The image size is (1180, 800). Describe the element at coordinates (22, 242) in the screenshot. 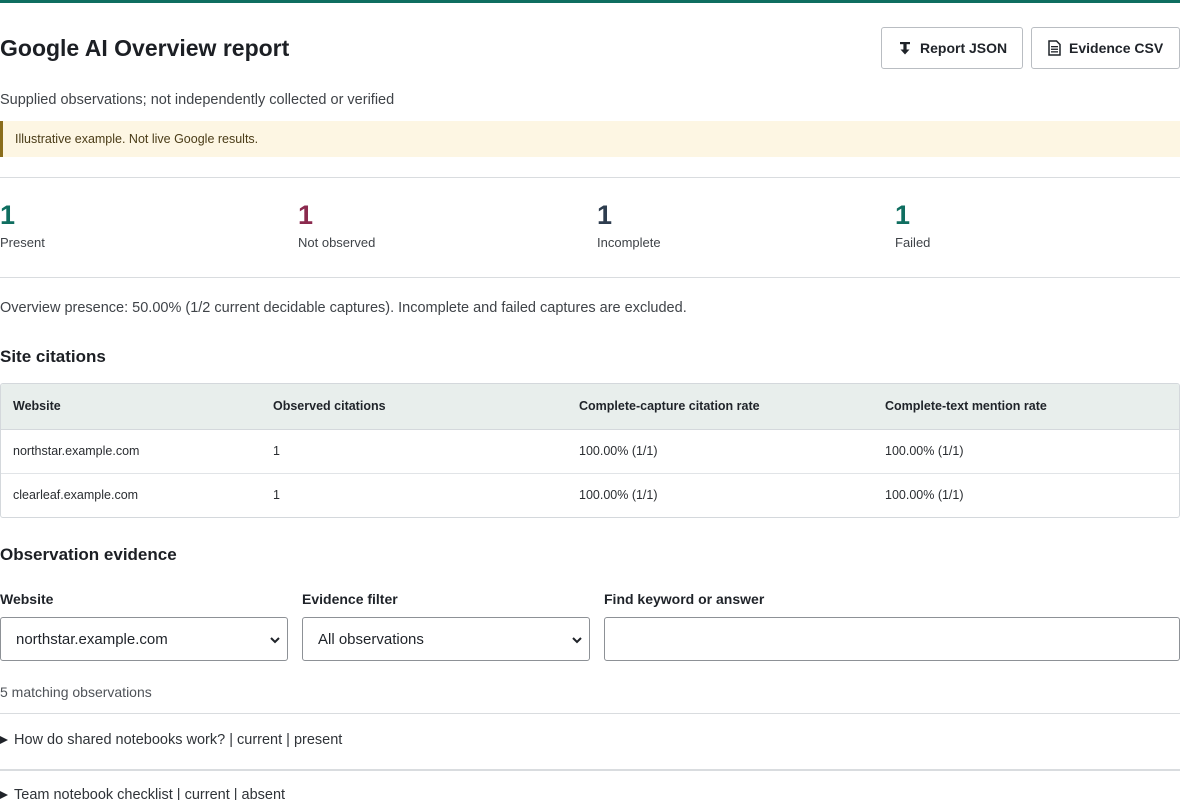

I see `stat-label: Present` at that location.